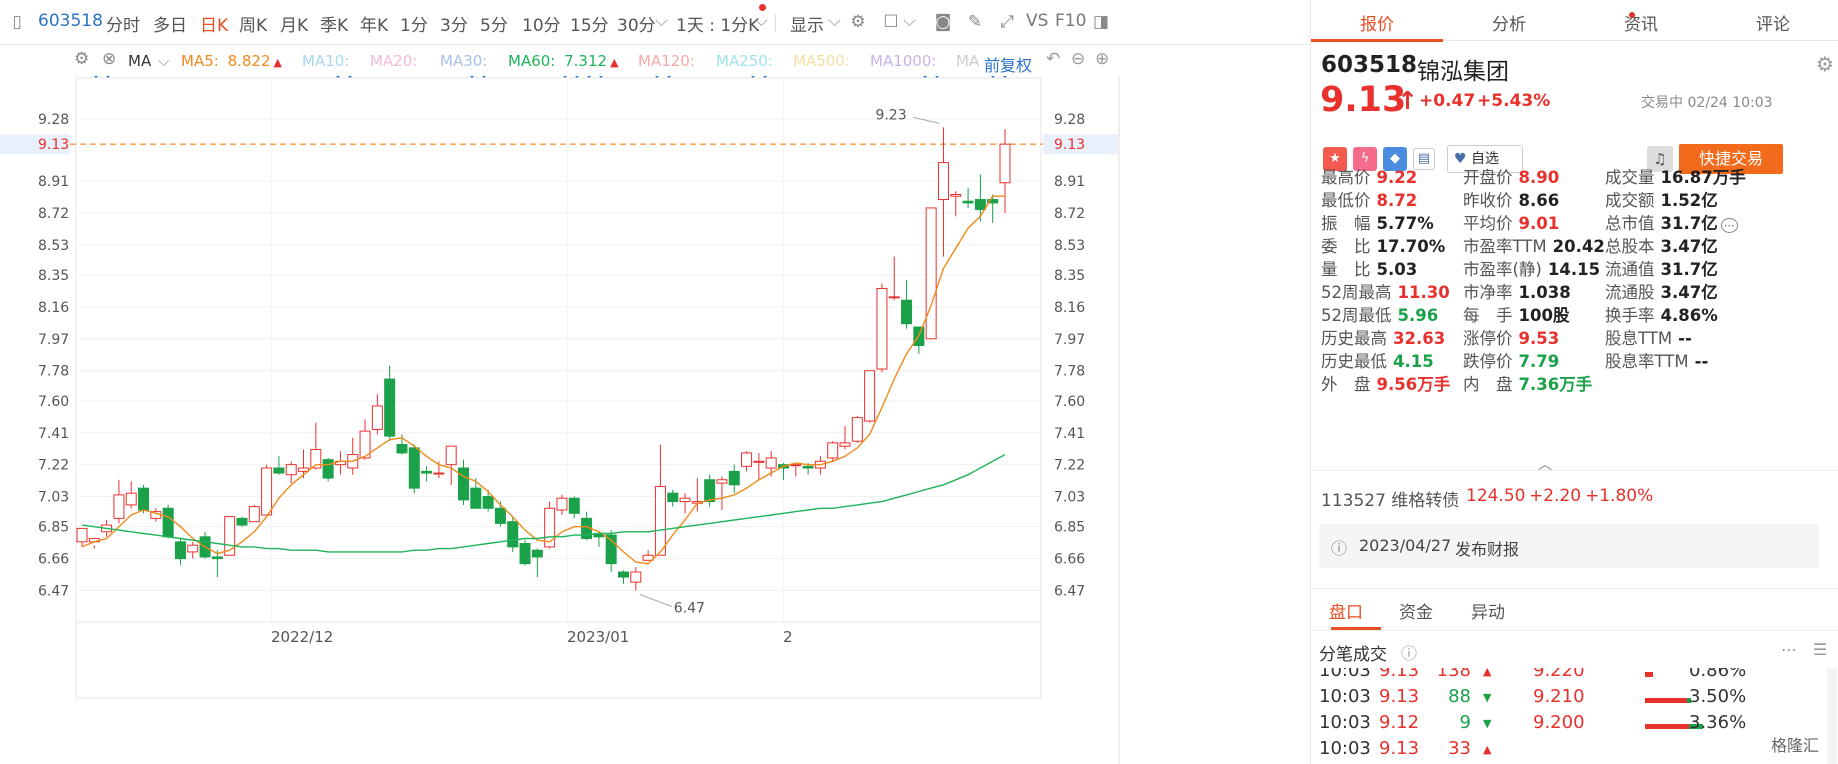  Describe the element at coordinates (1377, 22) in the screenshot. I see `quote-tab-0: 报价` at that location.